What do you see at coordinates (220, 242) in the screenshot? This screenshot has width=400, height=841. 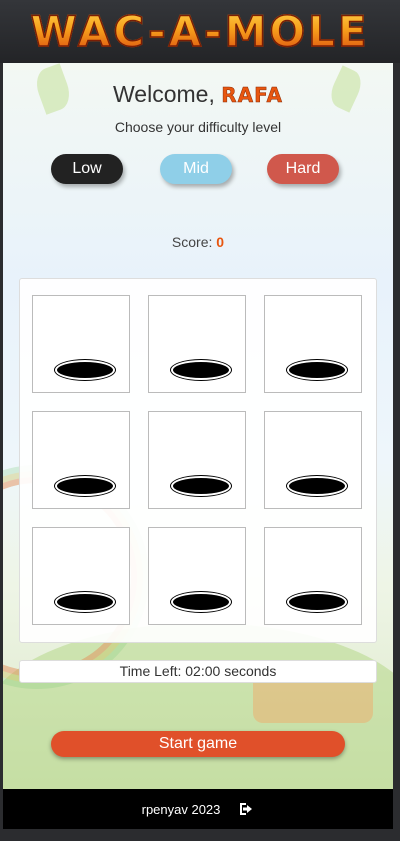 I see `score-value: 0` at bounding box center [220, 242].